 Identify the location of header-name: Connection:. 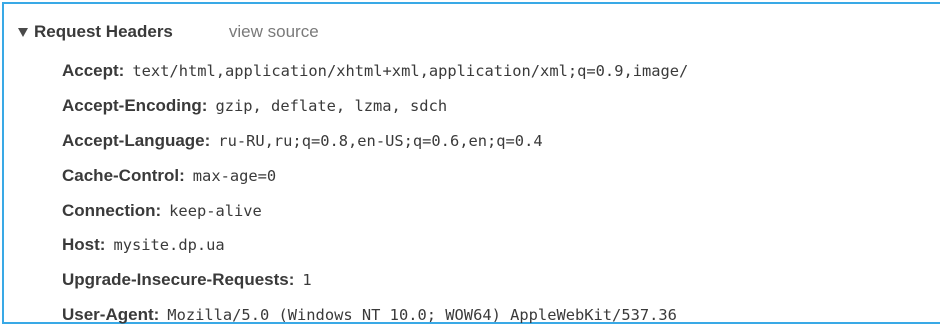
(112, 210).